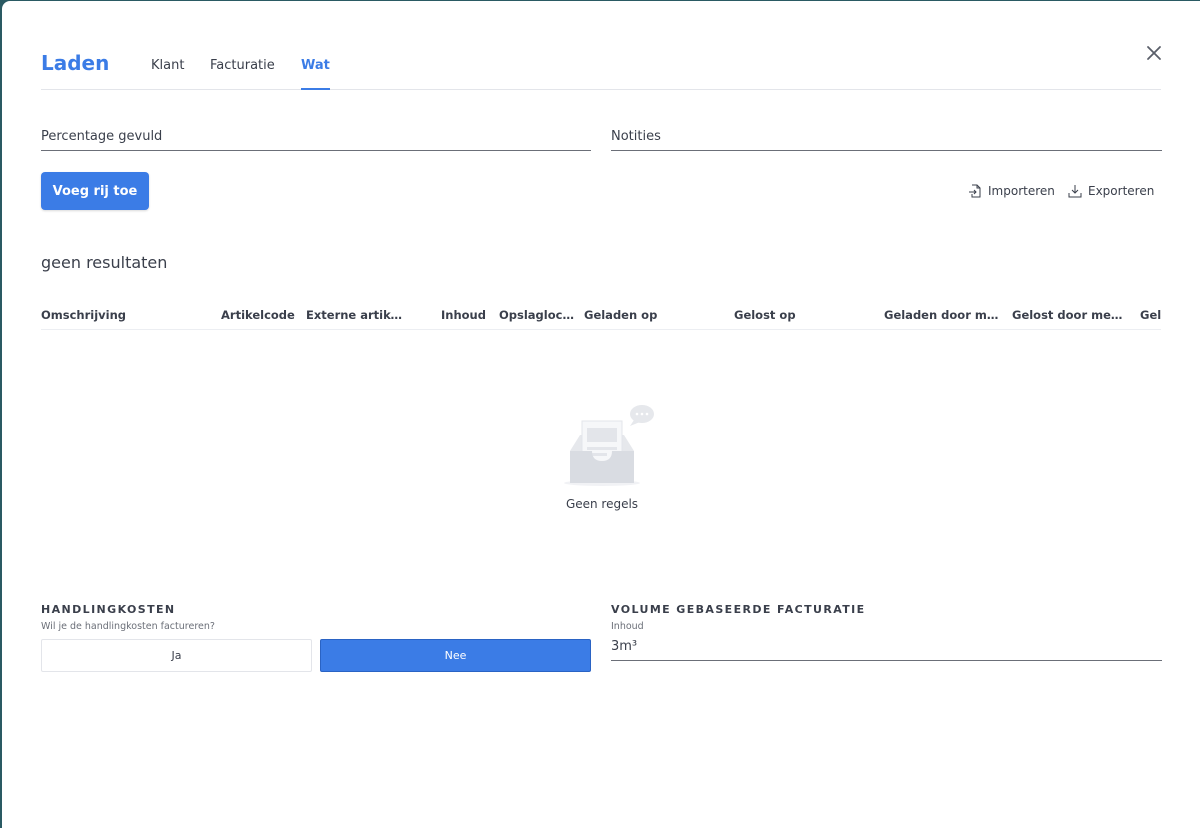 The image size is (1200, 828). I want to click on export-label: Exporteren, so click(1121, 191).